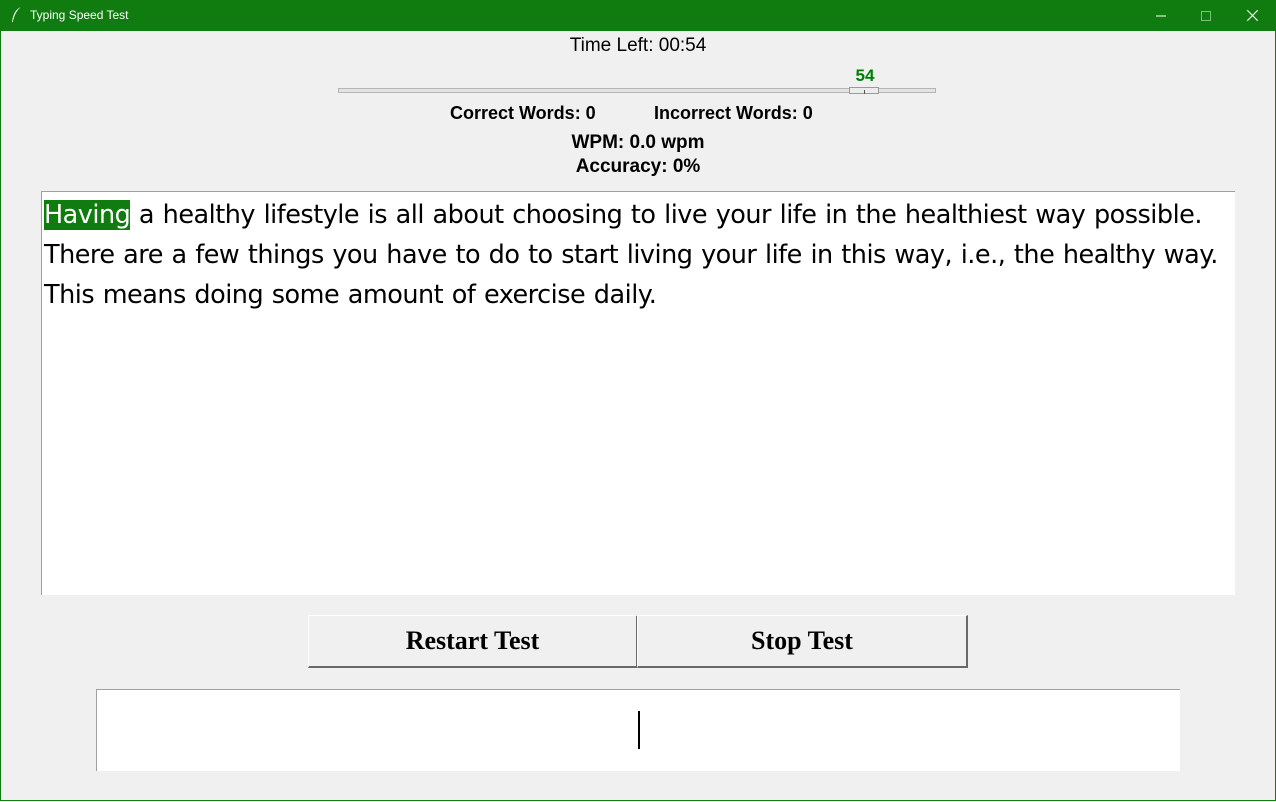 Image resolution: width=1276 pixels, height=802 pixels. I want to click on title-bar: Typing Speed Test, so click(638, 15).